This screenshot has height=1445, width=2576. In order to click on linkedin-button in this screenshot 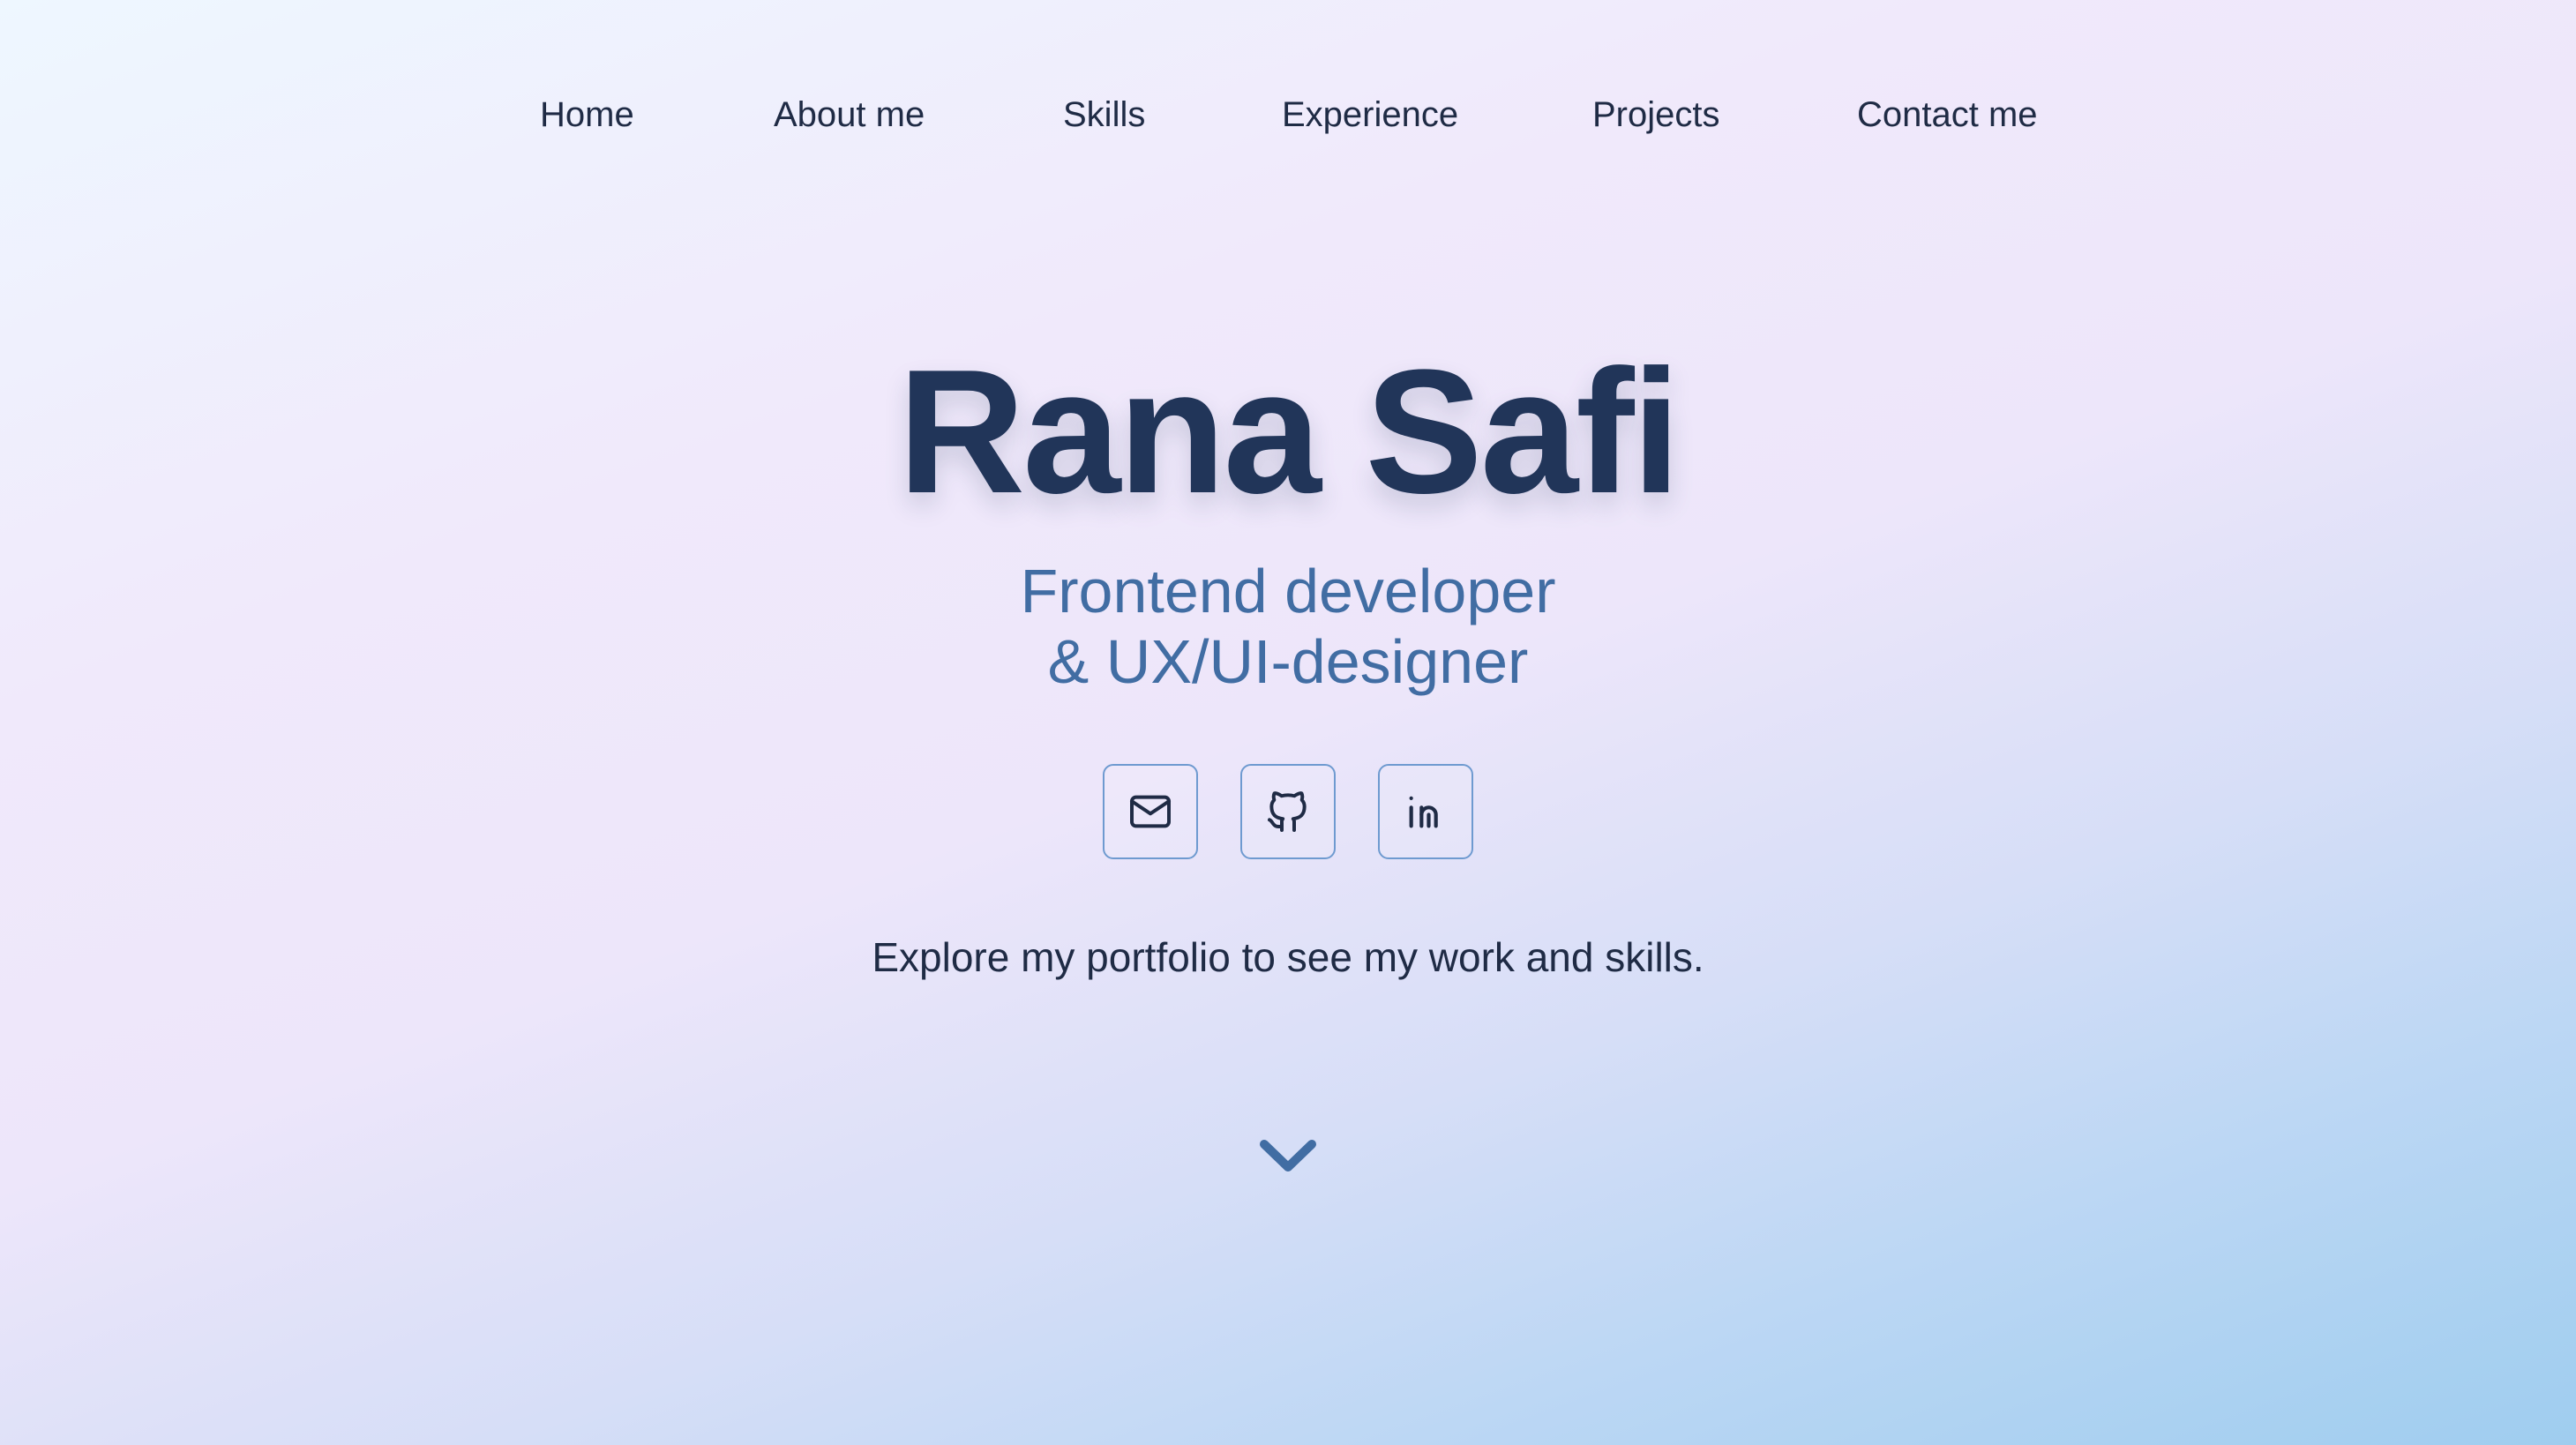, I will do `click(1426, 811)`.